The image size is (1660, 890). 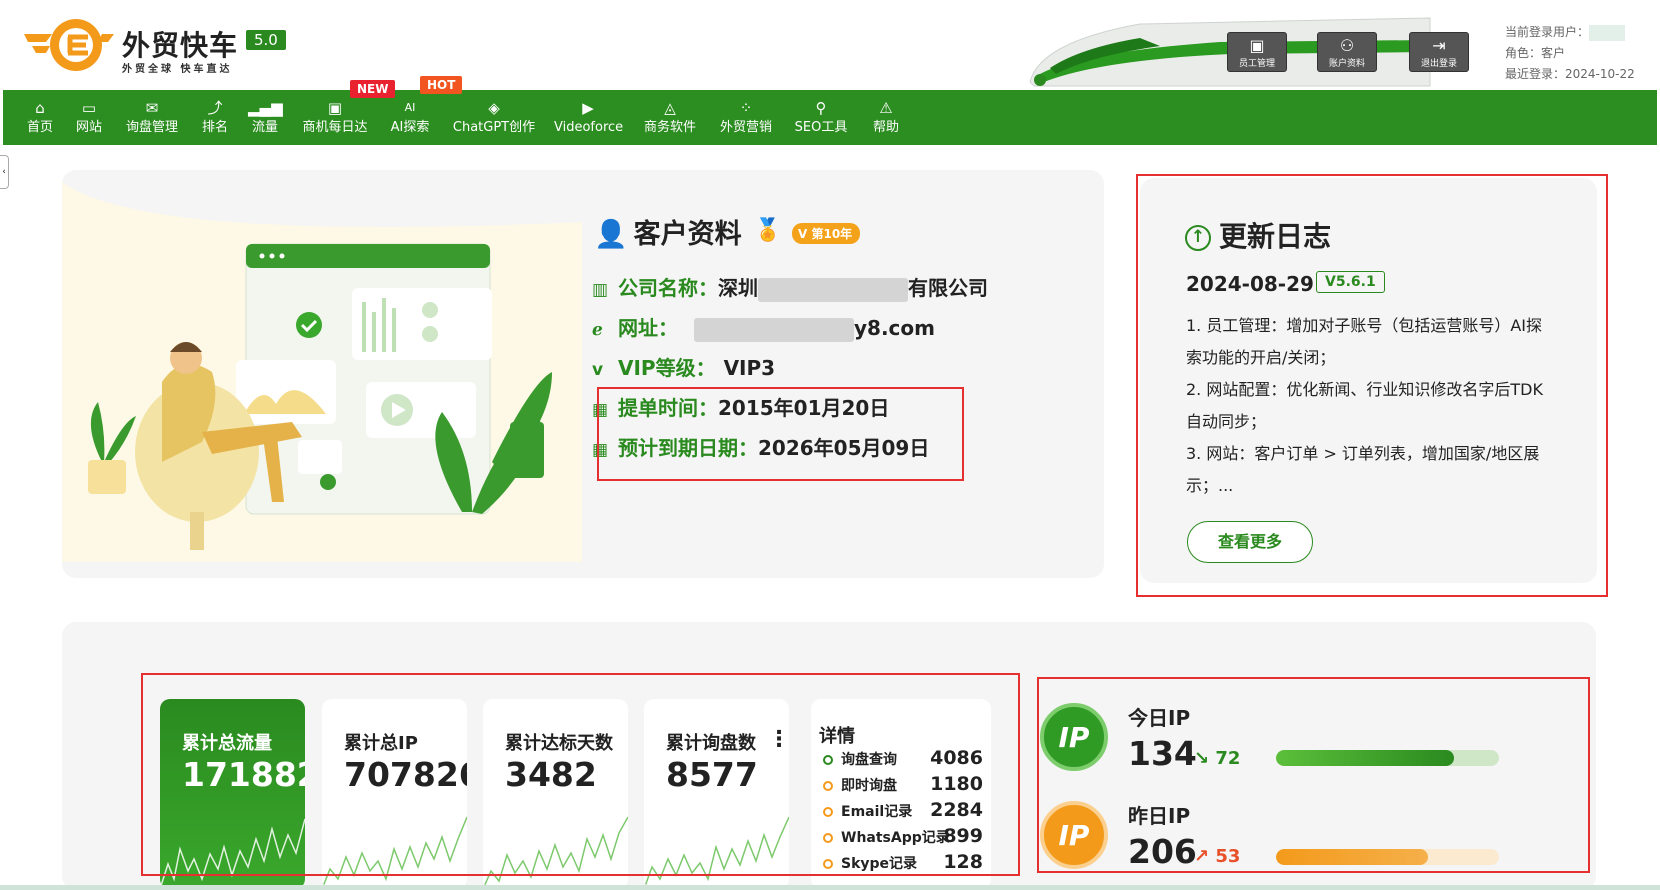 I want to click on home-icon: ⌂, so click(x=40, y=108).